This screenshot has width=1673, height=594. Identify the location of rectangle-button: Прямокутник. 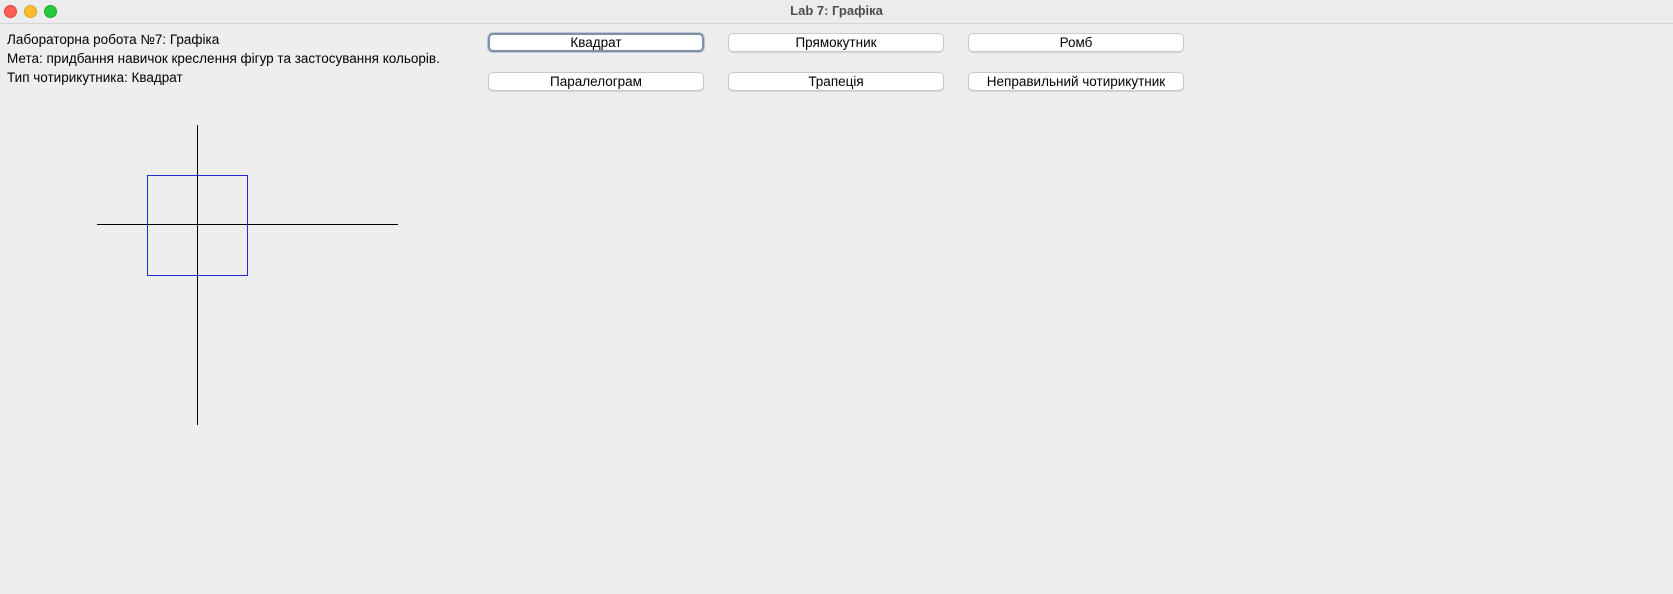
(836, 42).